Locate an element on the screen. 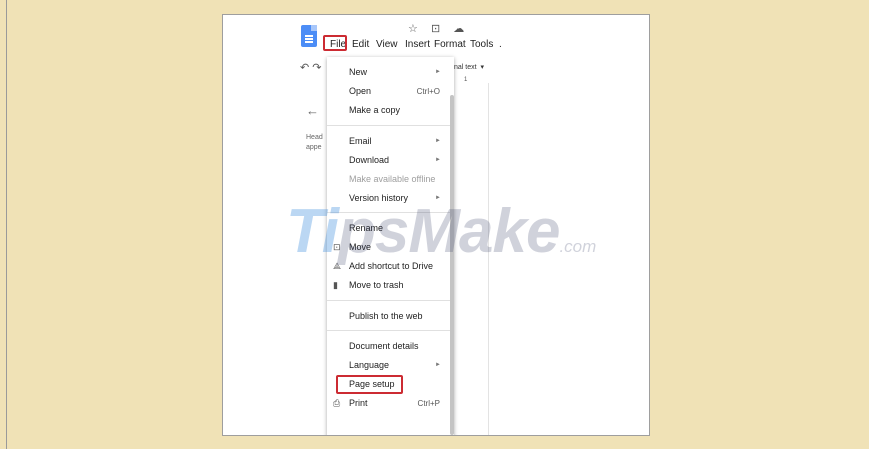 The height and width of the screenshot is (449, 869). menu-item-open: Open is located at coordinates (360, 91).